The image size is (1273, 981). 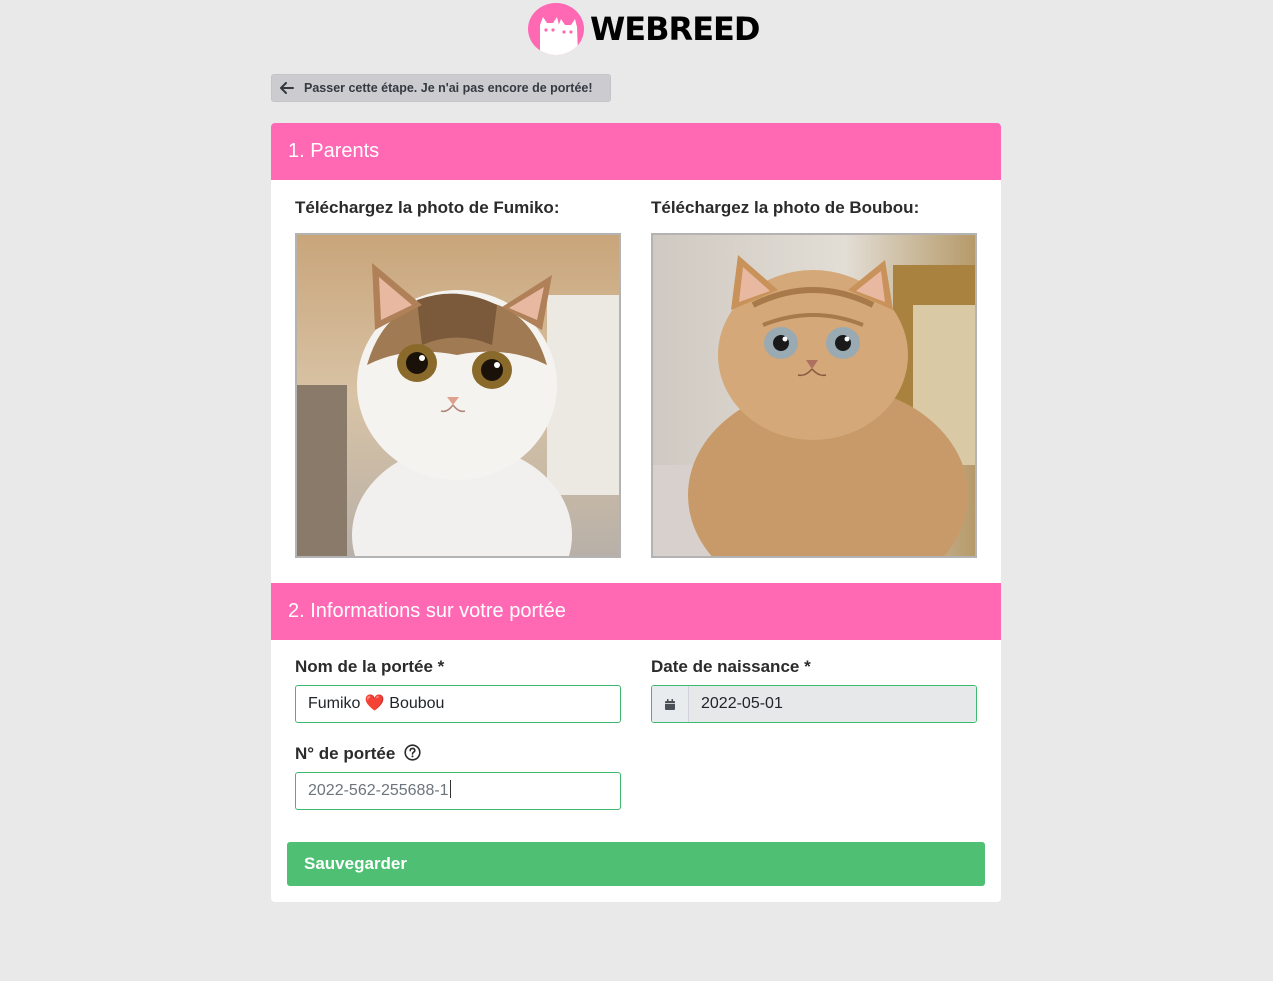 What do you see at coordinates (450, 789) in the screenshot?
I see `text-cursor` at bounding box center [450, 789].